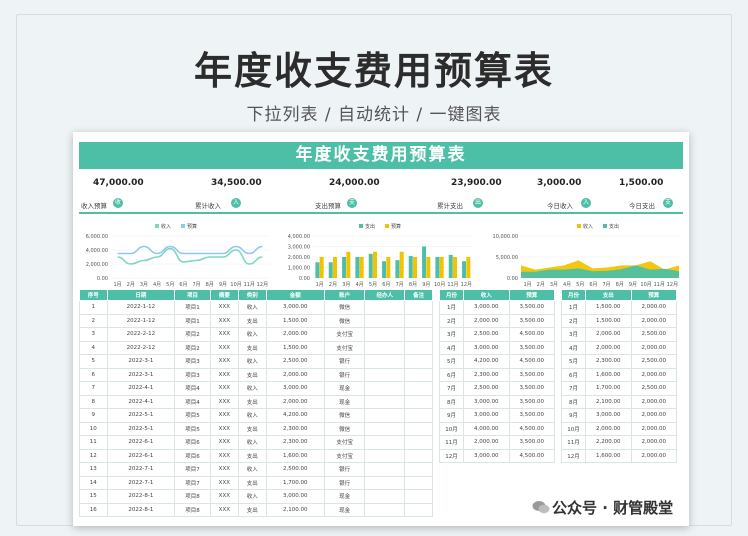 The height and width of the screenshot is (536, 748). Describe the element at coordinates (141, 374) in the screenshot. I see `table-cell: 2022-3-1` at that location.